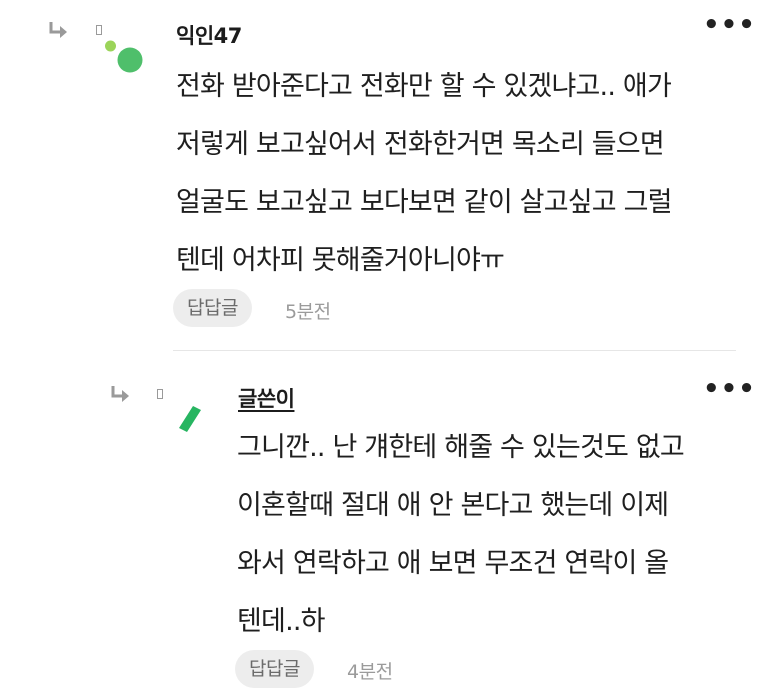  What do you see at coordinates (453, 505) in the screenshot?
I see `comment-line: 이혼할때 절대 애 안 본다고 했는데 이제` at bounding box center [453, 505].